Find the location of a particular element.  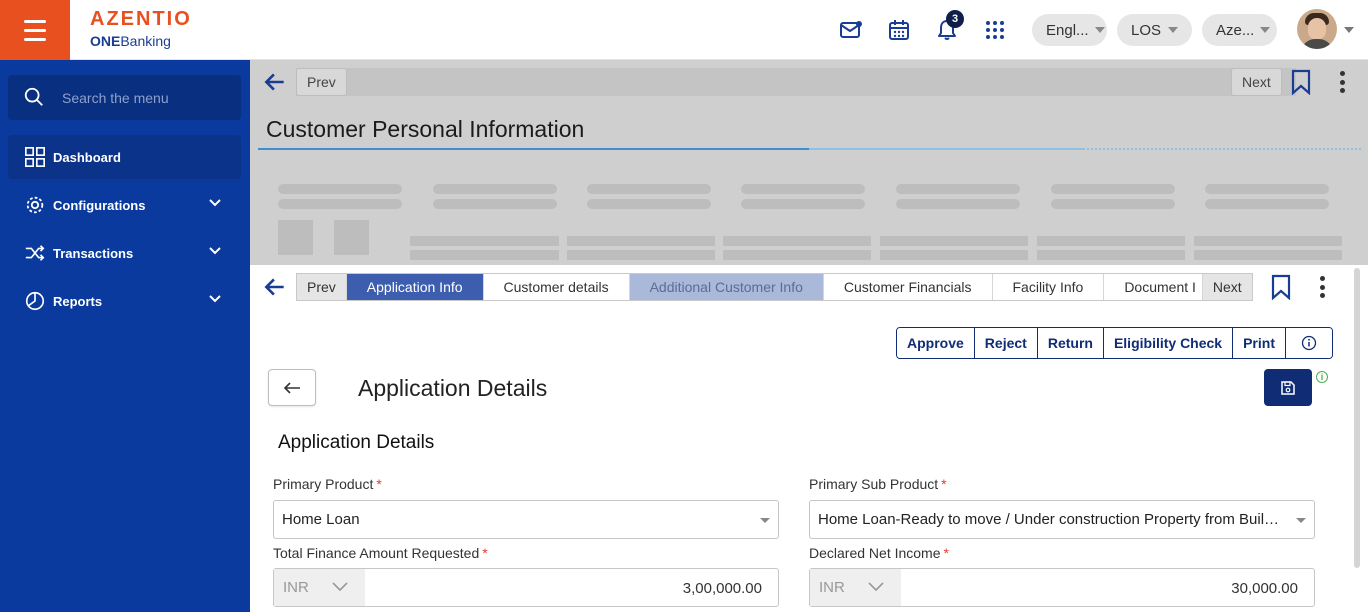

page-scrollbar is located at coordinates (1357, 418).